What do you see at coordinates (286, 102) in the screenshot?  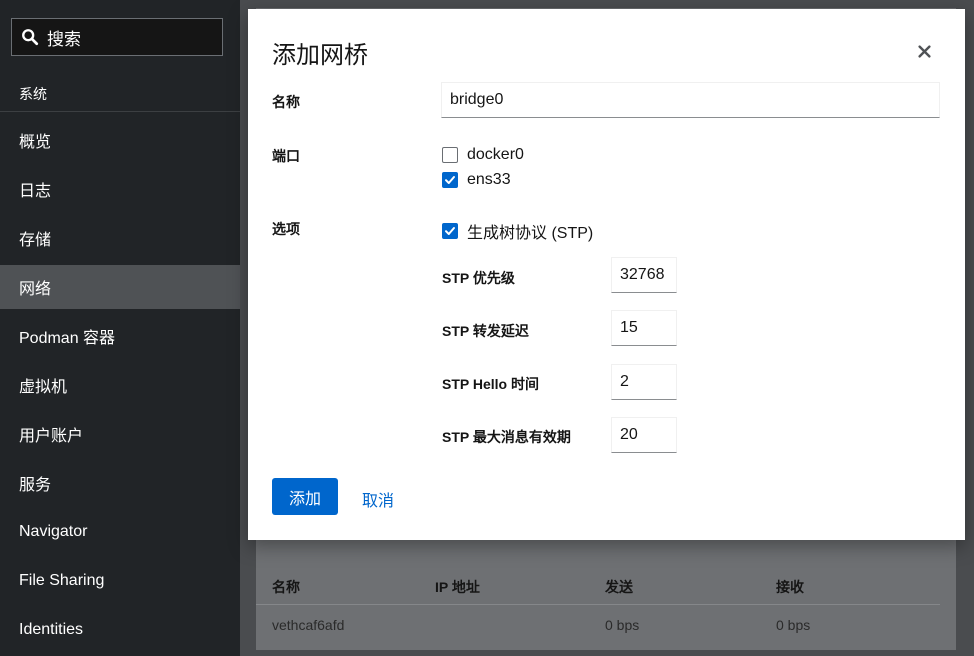 I see `name-label: 名称` at bounding box center [286, 102].